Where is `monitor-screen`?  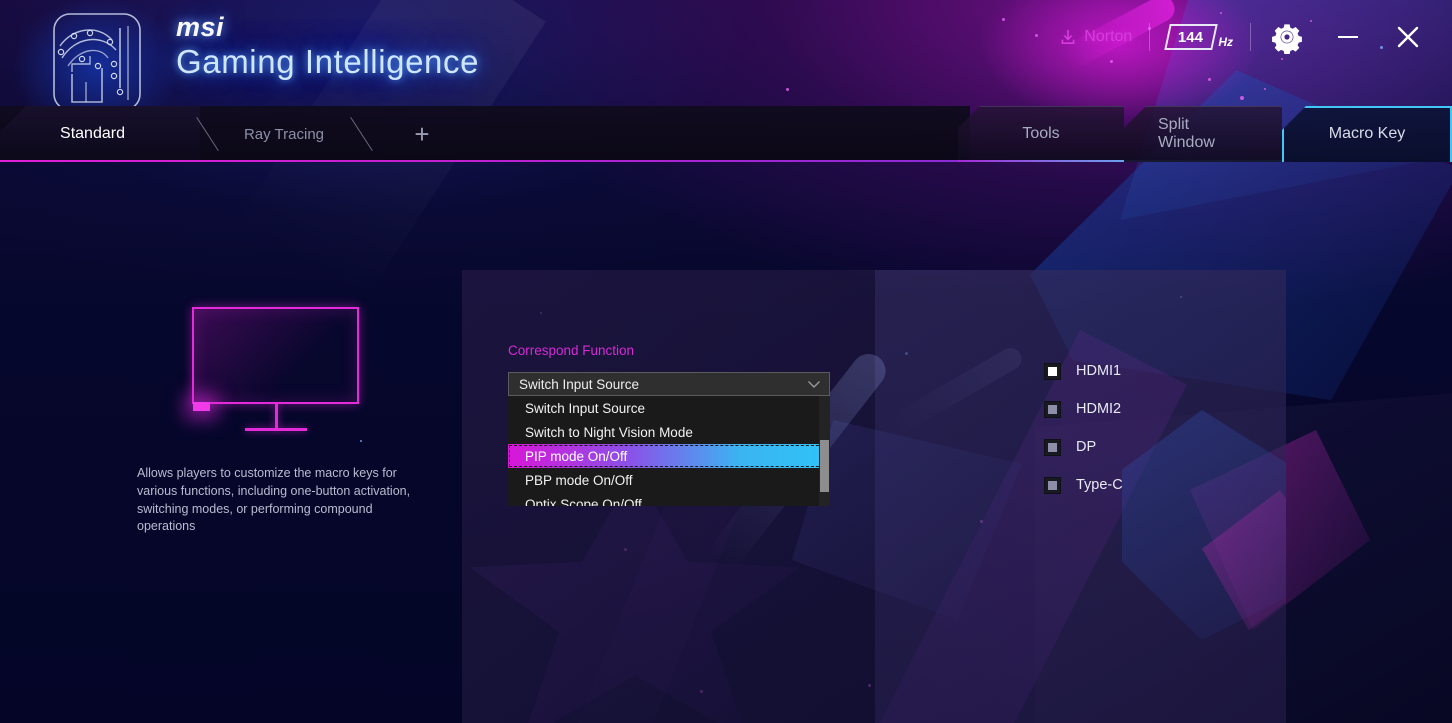
monitor-screen is located at coordinates (275, 355).